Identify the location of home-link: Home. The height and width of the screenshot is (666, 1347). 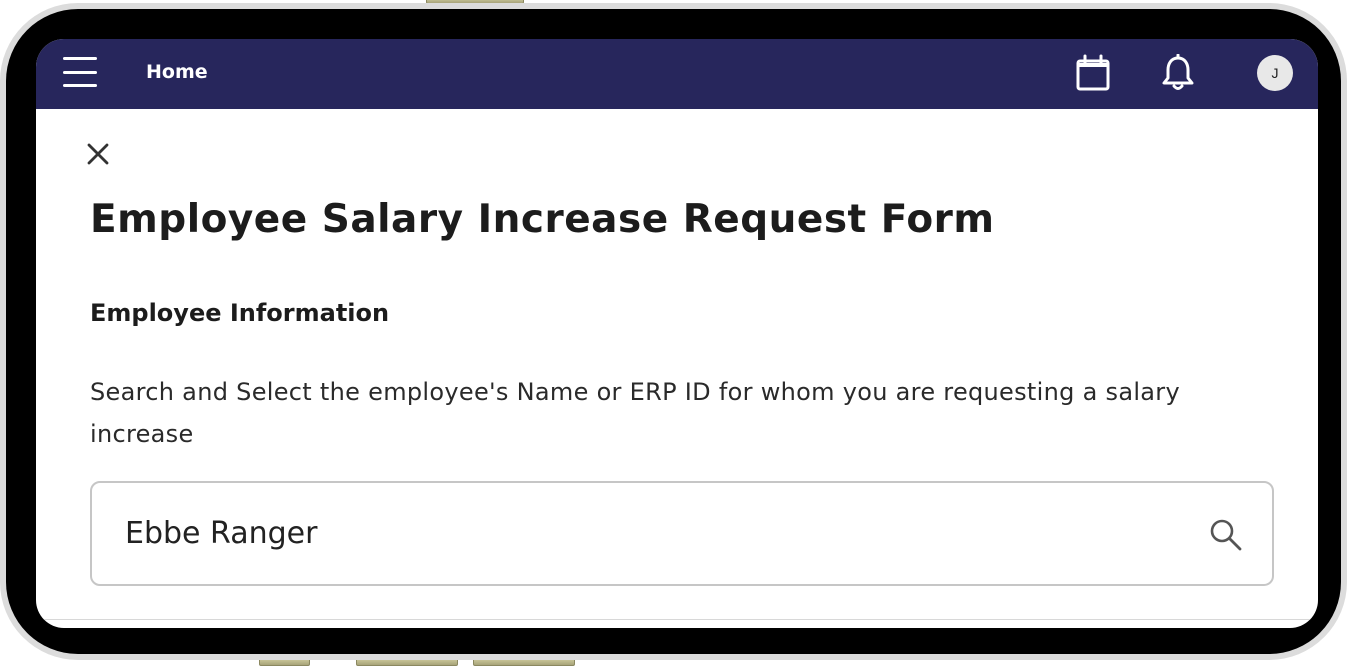
(177, 72).